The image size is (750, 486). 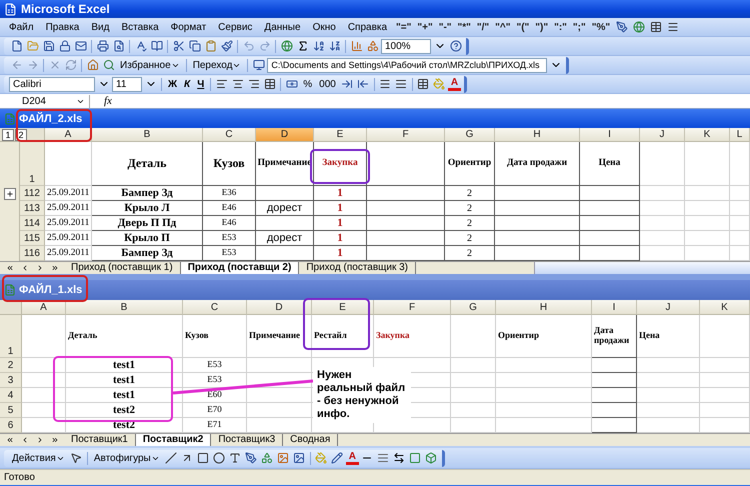 I want to click on book-icon, so click(x=156, y=46).